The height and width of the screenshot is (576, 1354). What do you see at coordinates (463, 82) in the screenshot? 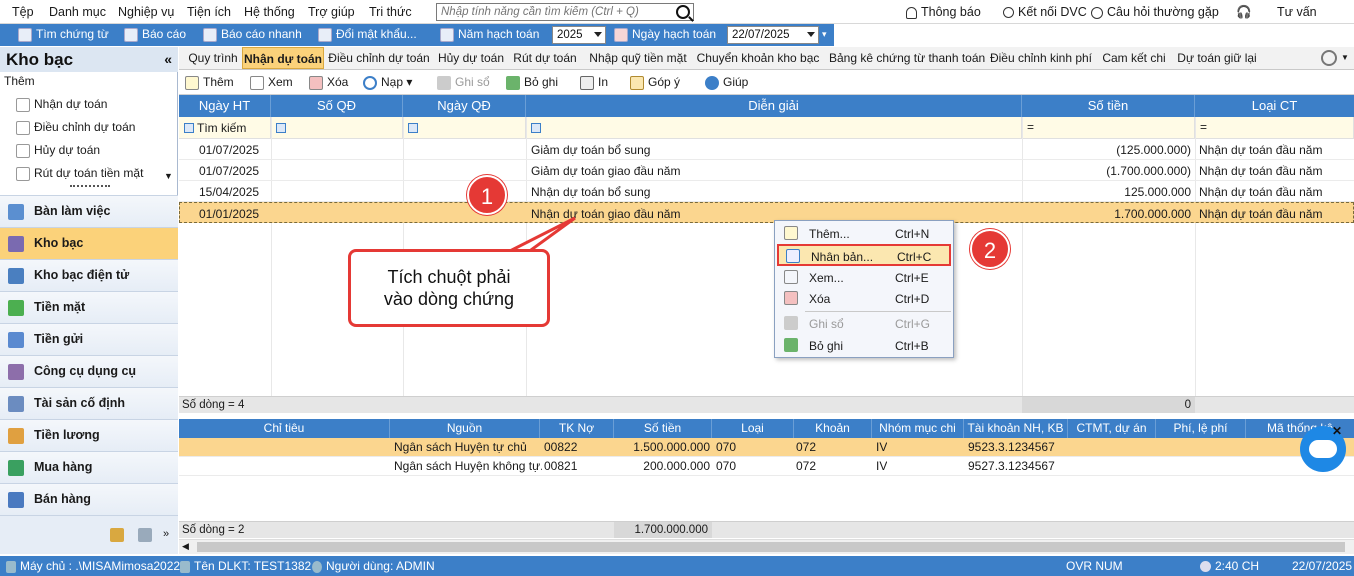
I see `post-button: Ghi sổ` at bounding box center [463, 82].